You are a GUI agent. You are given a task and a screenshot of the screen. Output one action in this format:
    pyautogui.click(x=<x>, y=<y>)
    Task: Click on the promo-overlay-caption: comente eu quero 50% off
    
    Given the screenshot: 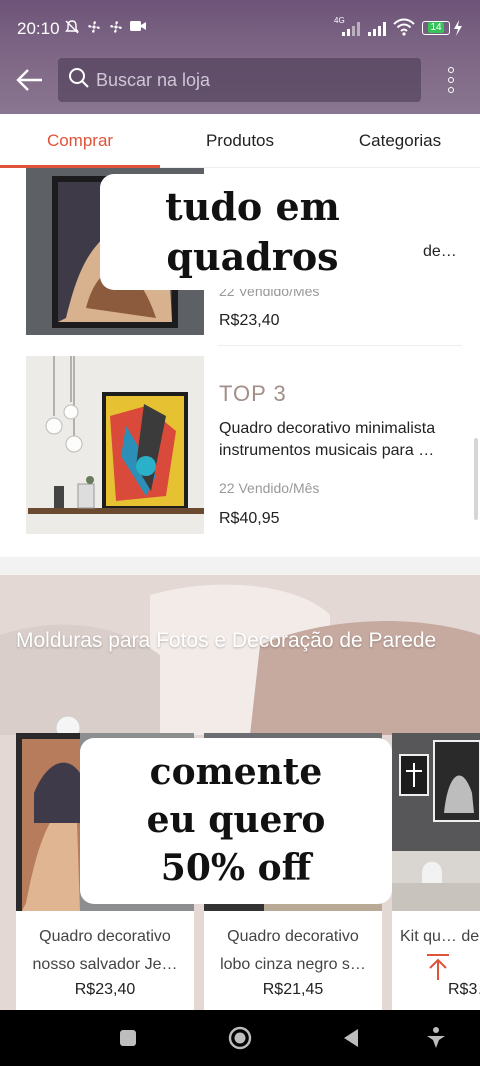 What is the action you would take?
    pyautogui.click(x=236, y=821)
    